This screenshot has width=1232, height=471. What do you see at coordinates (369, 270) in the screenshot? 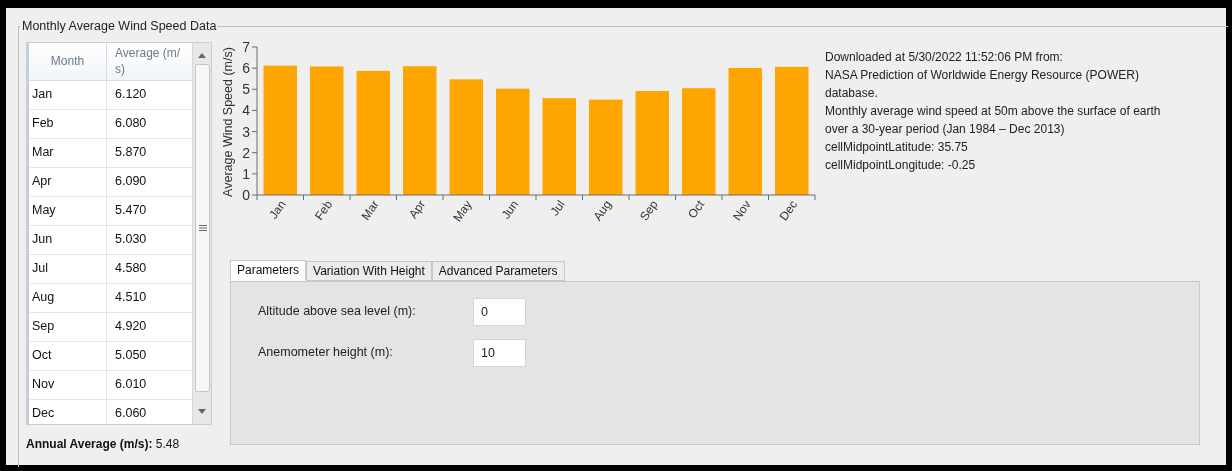
I see `tab: Variation With Height` at bounding box center [369, 270].